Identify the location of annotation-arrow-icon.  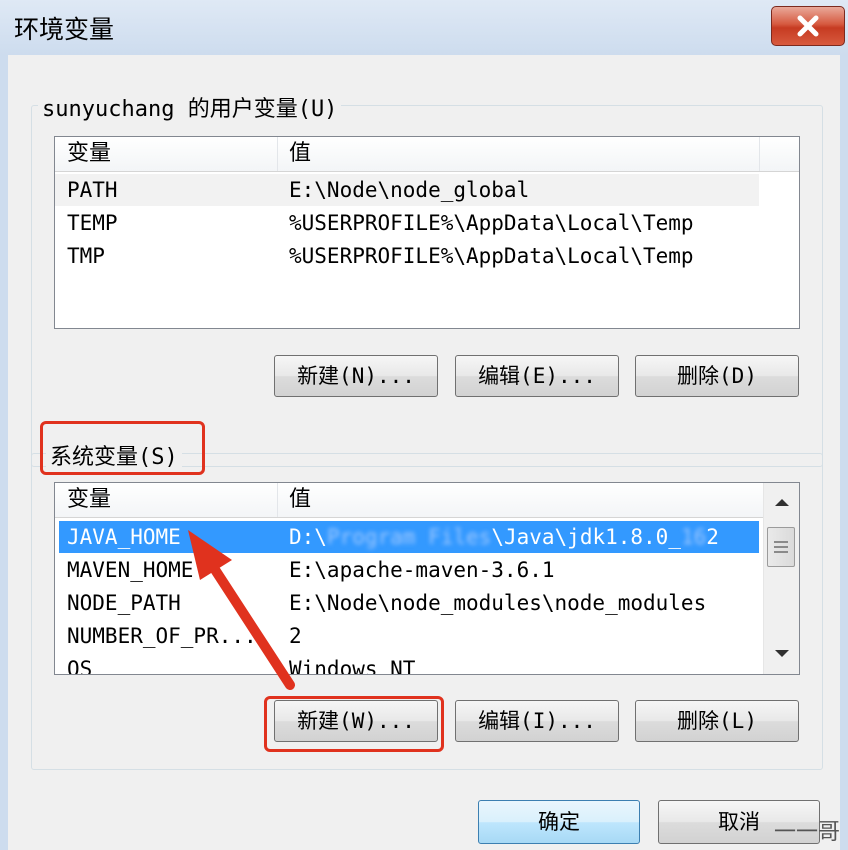
(241, 610).